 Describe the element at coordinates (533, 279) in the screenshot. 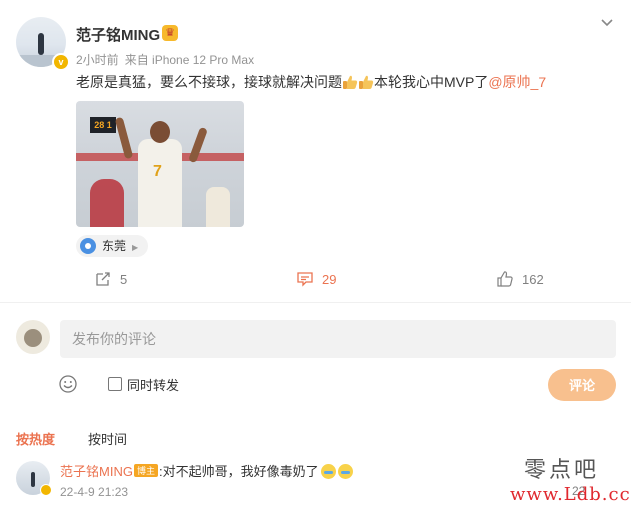

I see `like-count: 162` at that location.